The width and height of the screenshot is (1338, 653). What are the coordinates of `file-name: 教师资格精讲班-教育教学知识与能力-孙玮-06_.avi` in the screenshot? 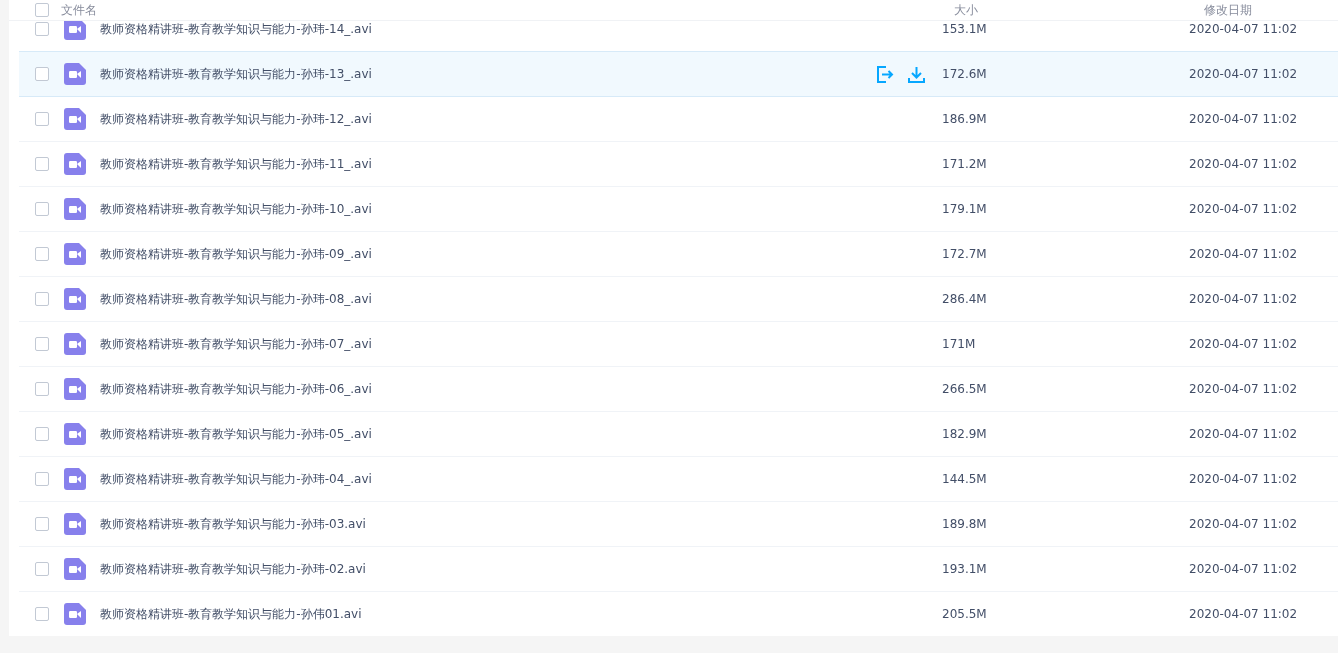 It's located at (488, 389).